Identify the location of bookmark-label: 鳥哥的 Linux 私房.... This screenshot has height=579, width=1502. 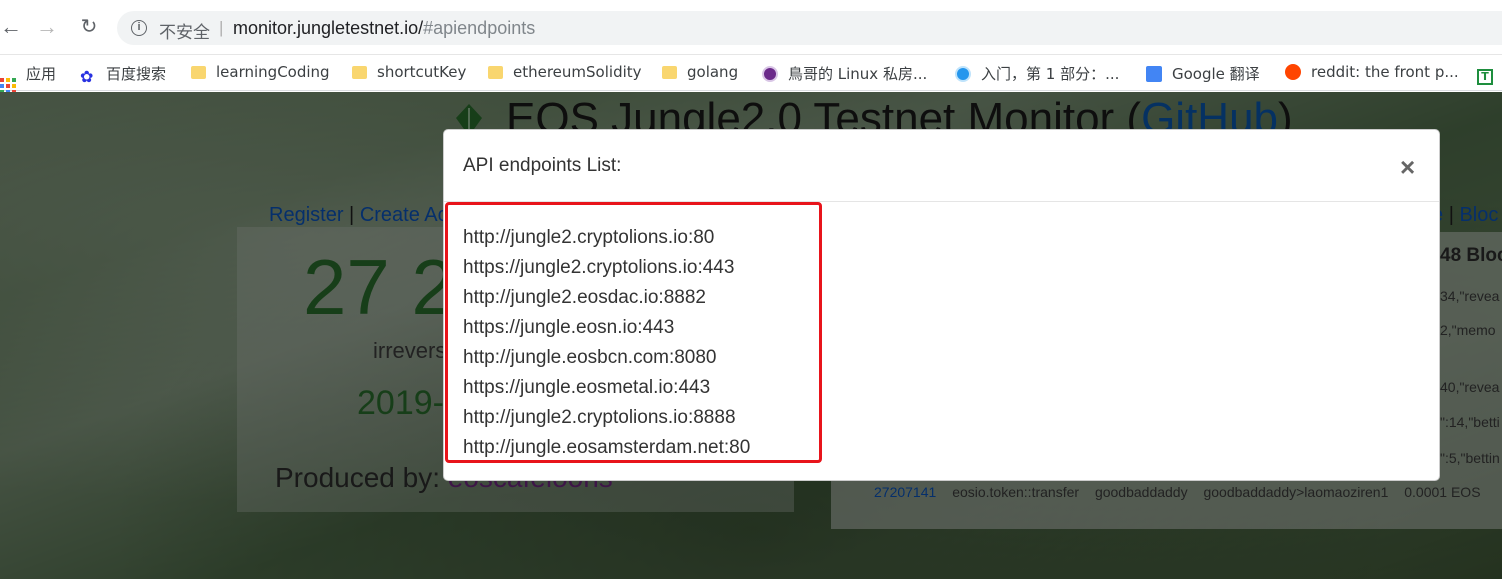
(858, 74).